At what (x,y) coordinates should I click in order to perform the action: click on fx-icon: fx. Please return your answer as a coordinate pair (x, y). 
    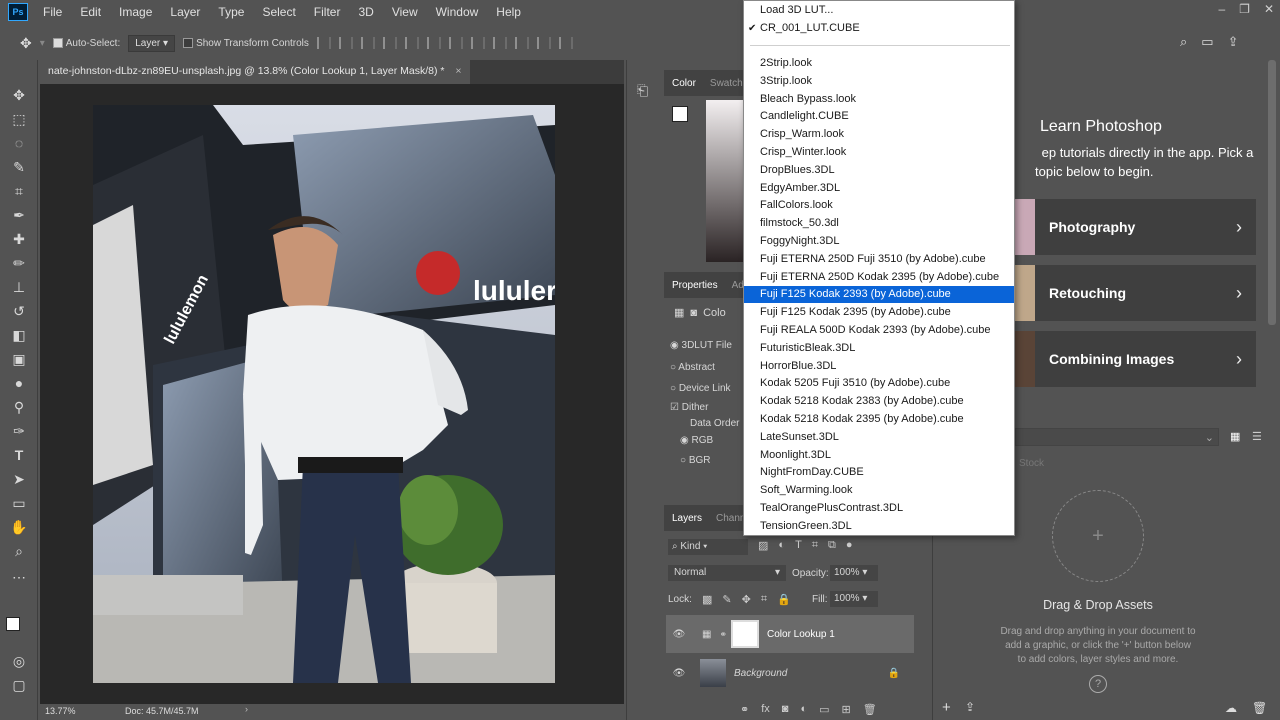
    Looking at the image, I should click on (765, 709).